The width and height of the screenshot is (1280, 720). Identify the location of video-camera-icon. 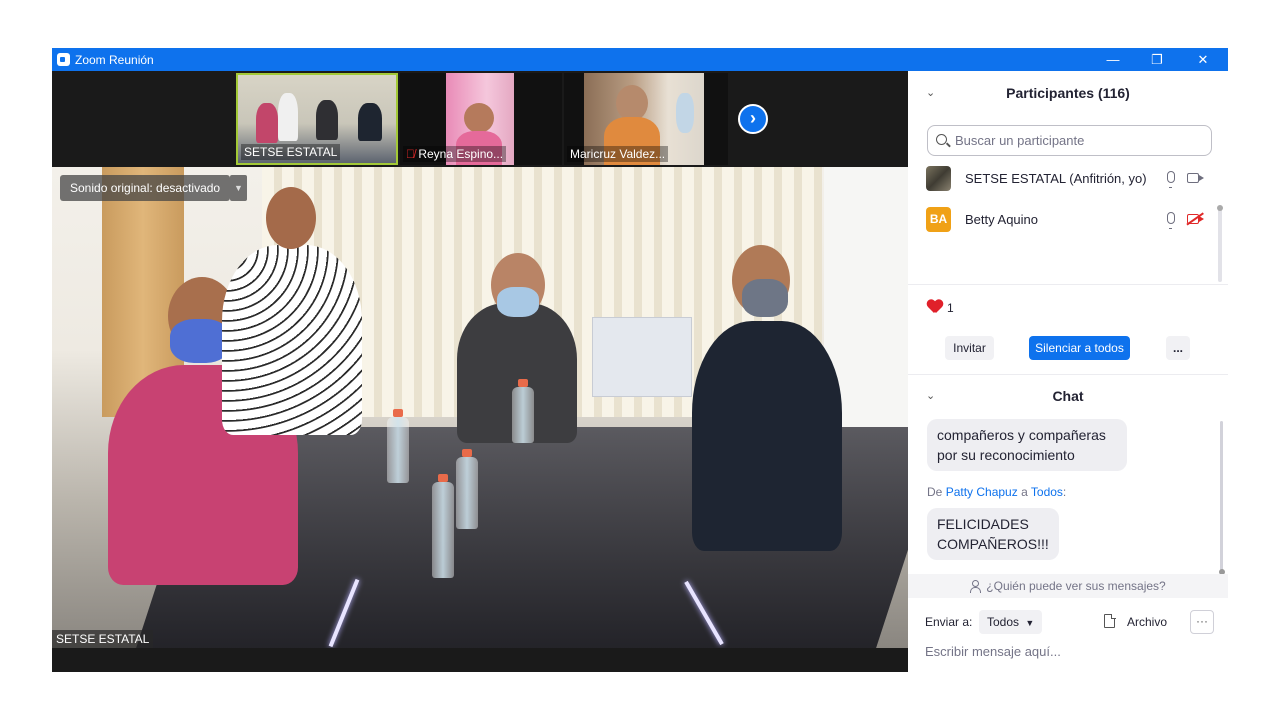
(1195, 178).